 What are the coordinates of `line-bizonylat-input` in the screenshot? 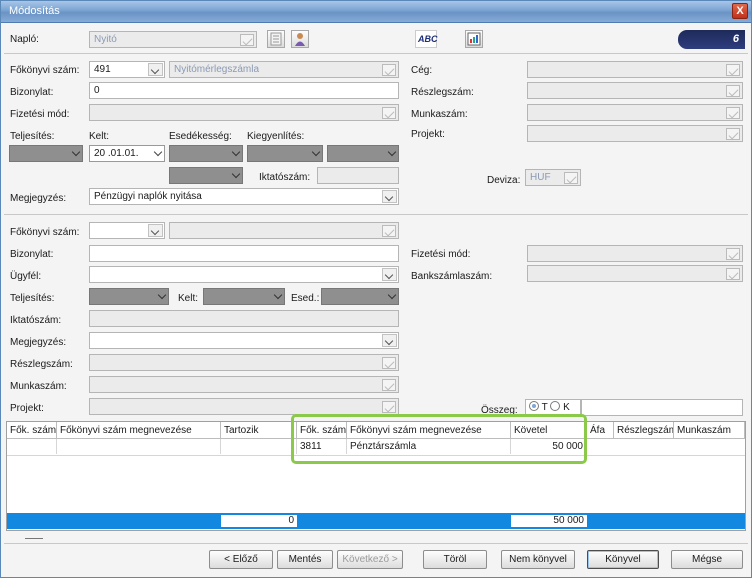 It's located at (244, 253).